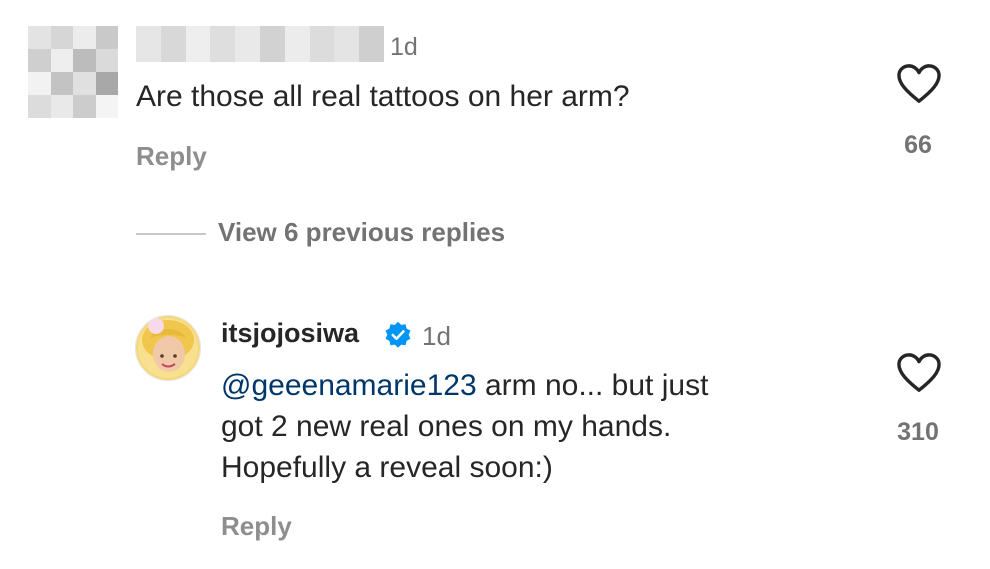 This screenshot has height=569, width=990. Describe the element at coordinates (446, 426) in the screenshot. I see `reply-text-line-2: got 2 new real ones on my hands.` at that location.